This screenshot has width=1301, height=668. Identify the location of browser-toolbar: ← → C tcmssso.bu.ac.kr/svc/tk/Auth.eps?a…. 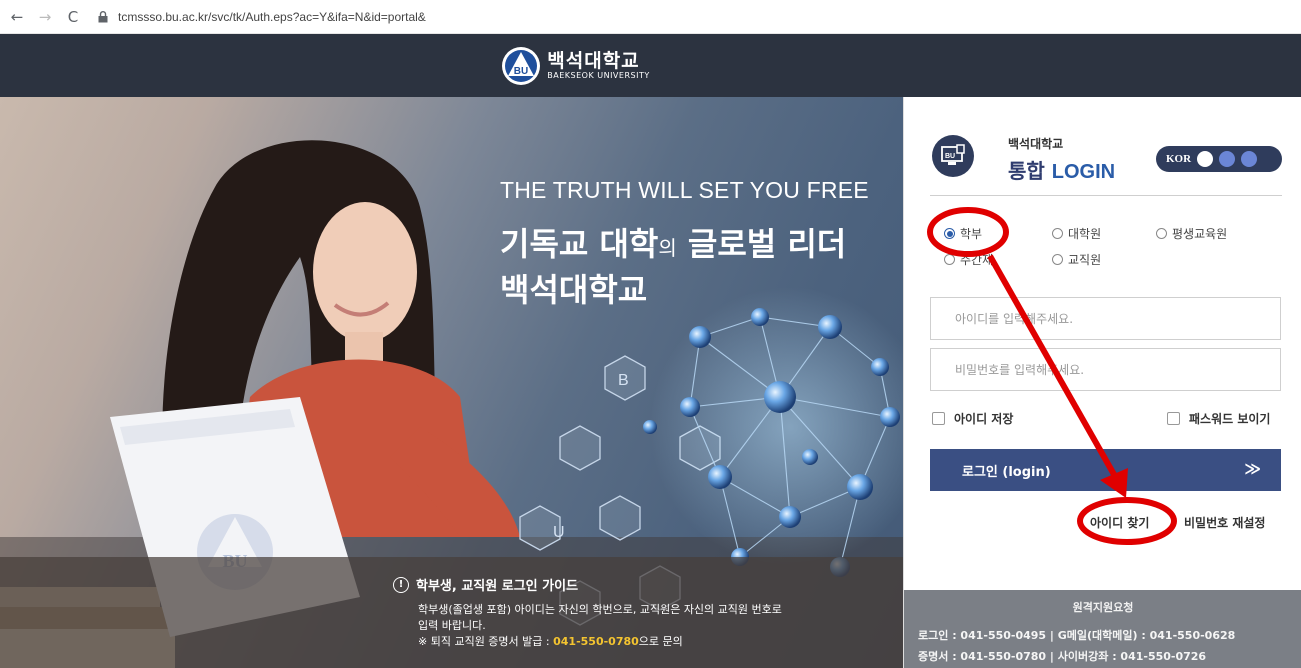
(650, 17).